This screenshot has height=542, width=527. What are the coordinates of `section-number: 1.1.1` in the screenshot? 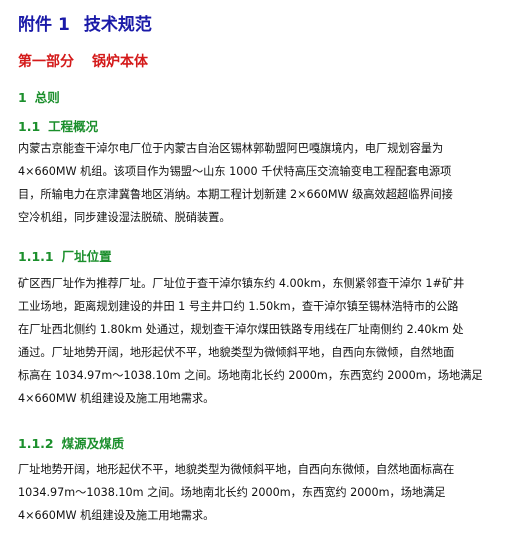 It's located at (36, 256).